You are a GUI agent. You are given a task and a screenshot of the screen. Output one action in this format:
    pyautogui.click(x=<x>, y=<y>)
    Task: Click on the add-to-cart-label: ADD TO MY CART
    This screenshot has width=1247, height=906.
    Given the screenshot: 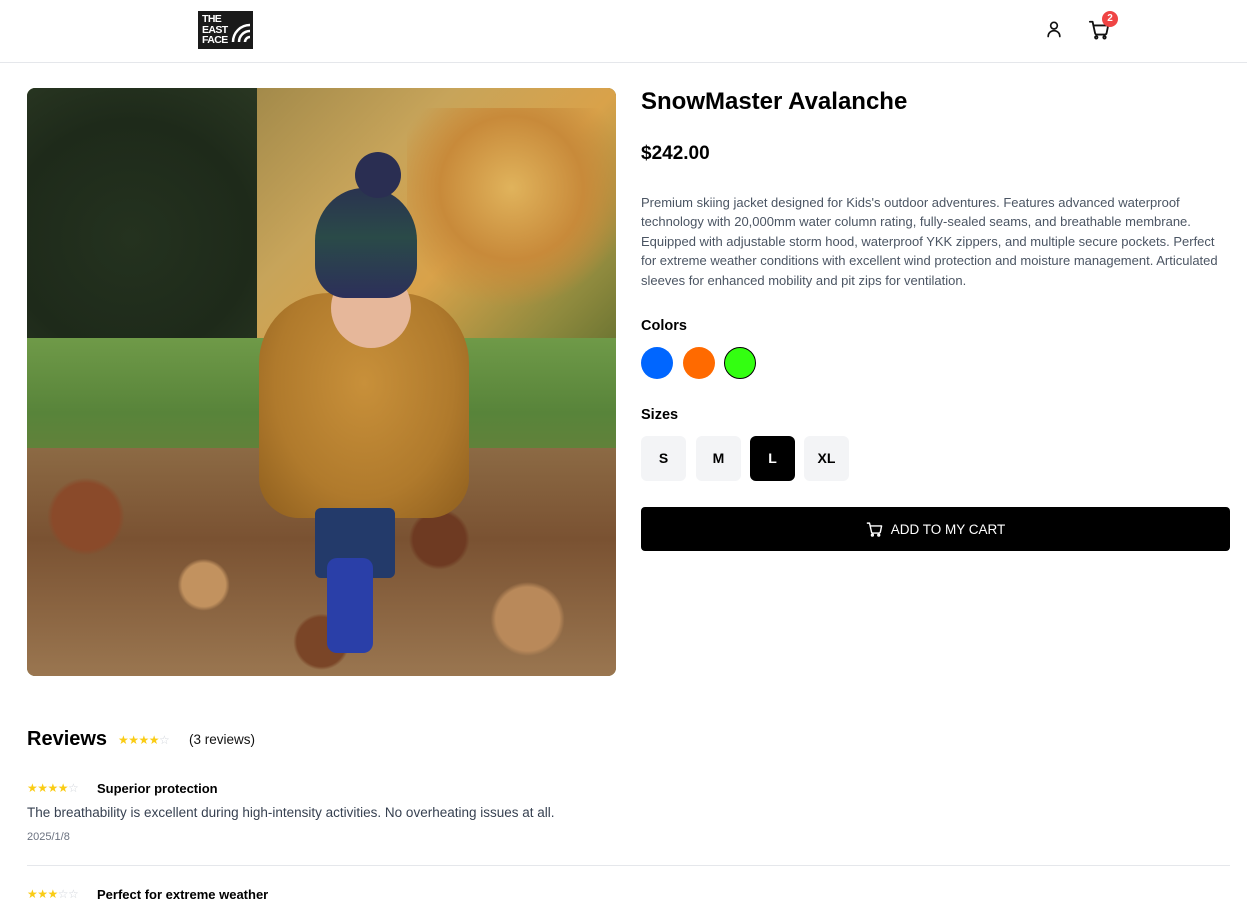 What is the action you would take?
    pyautogui.click(x=948, y=529)
    